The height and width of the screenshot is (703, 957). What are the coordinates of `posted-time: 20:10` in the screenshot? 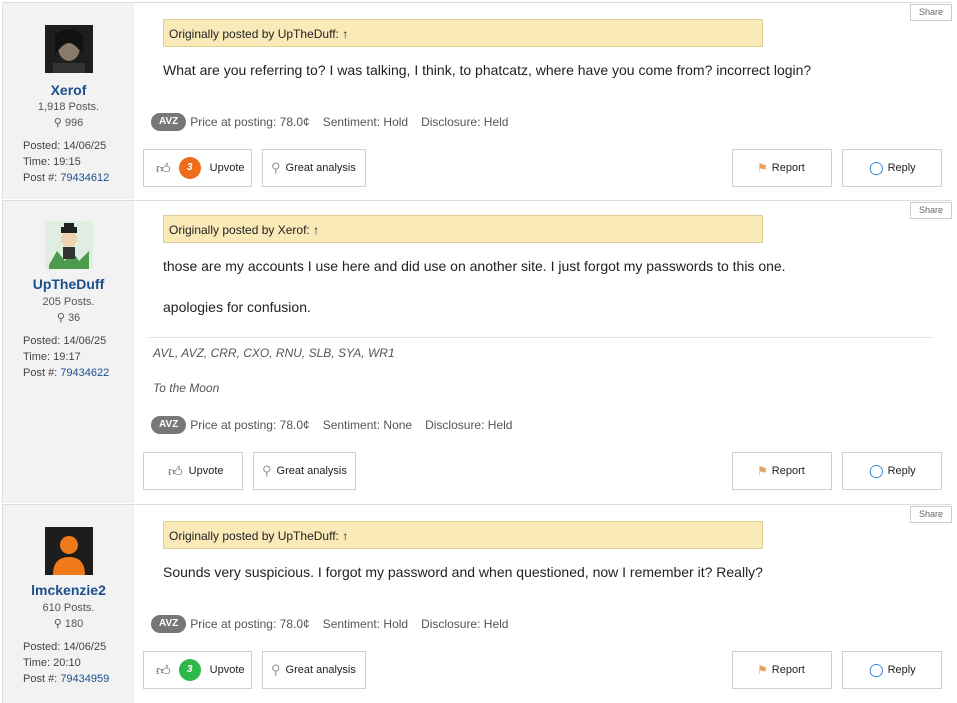 It's located at (67, 663).